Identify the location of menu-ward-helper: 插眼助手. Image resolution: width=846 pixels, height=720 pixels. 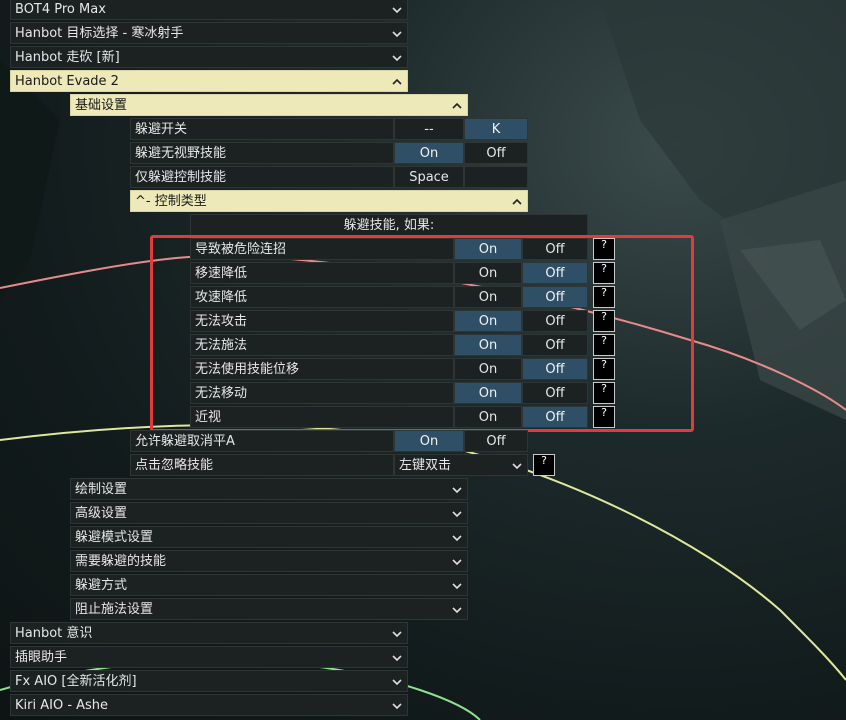
(209, 657).